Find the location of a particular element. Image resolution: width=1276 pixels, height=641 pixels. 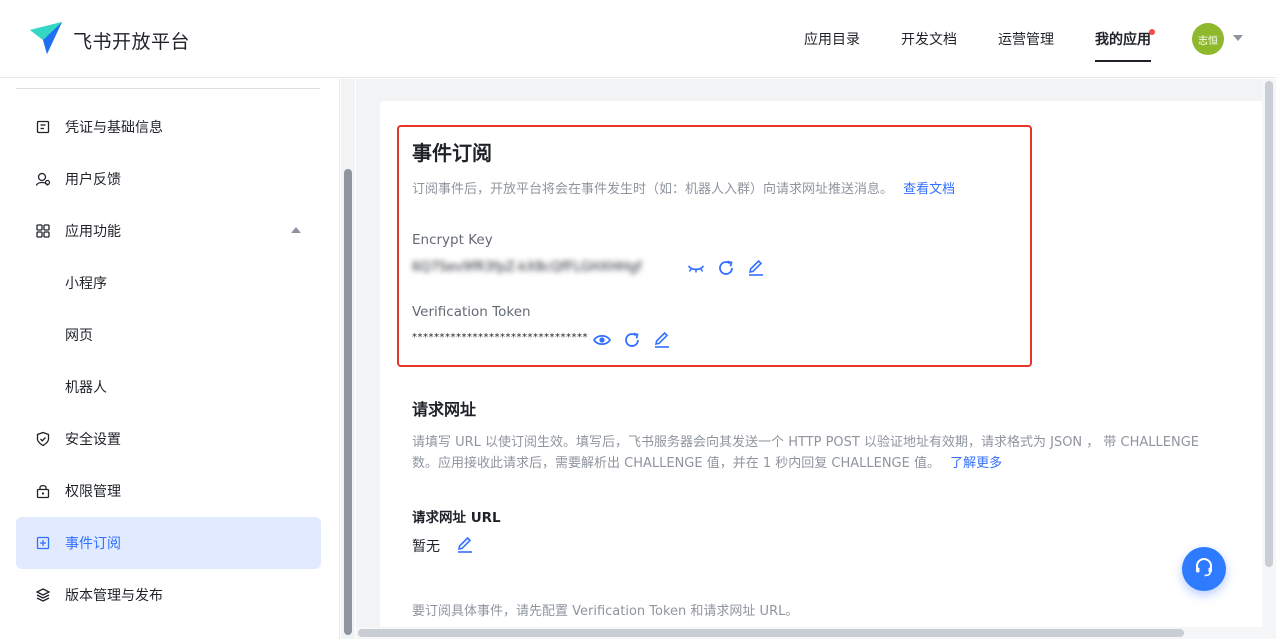

section-title-request-url: 请求网址 is located at coordinates (444, 409).